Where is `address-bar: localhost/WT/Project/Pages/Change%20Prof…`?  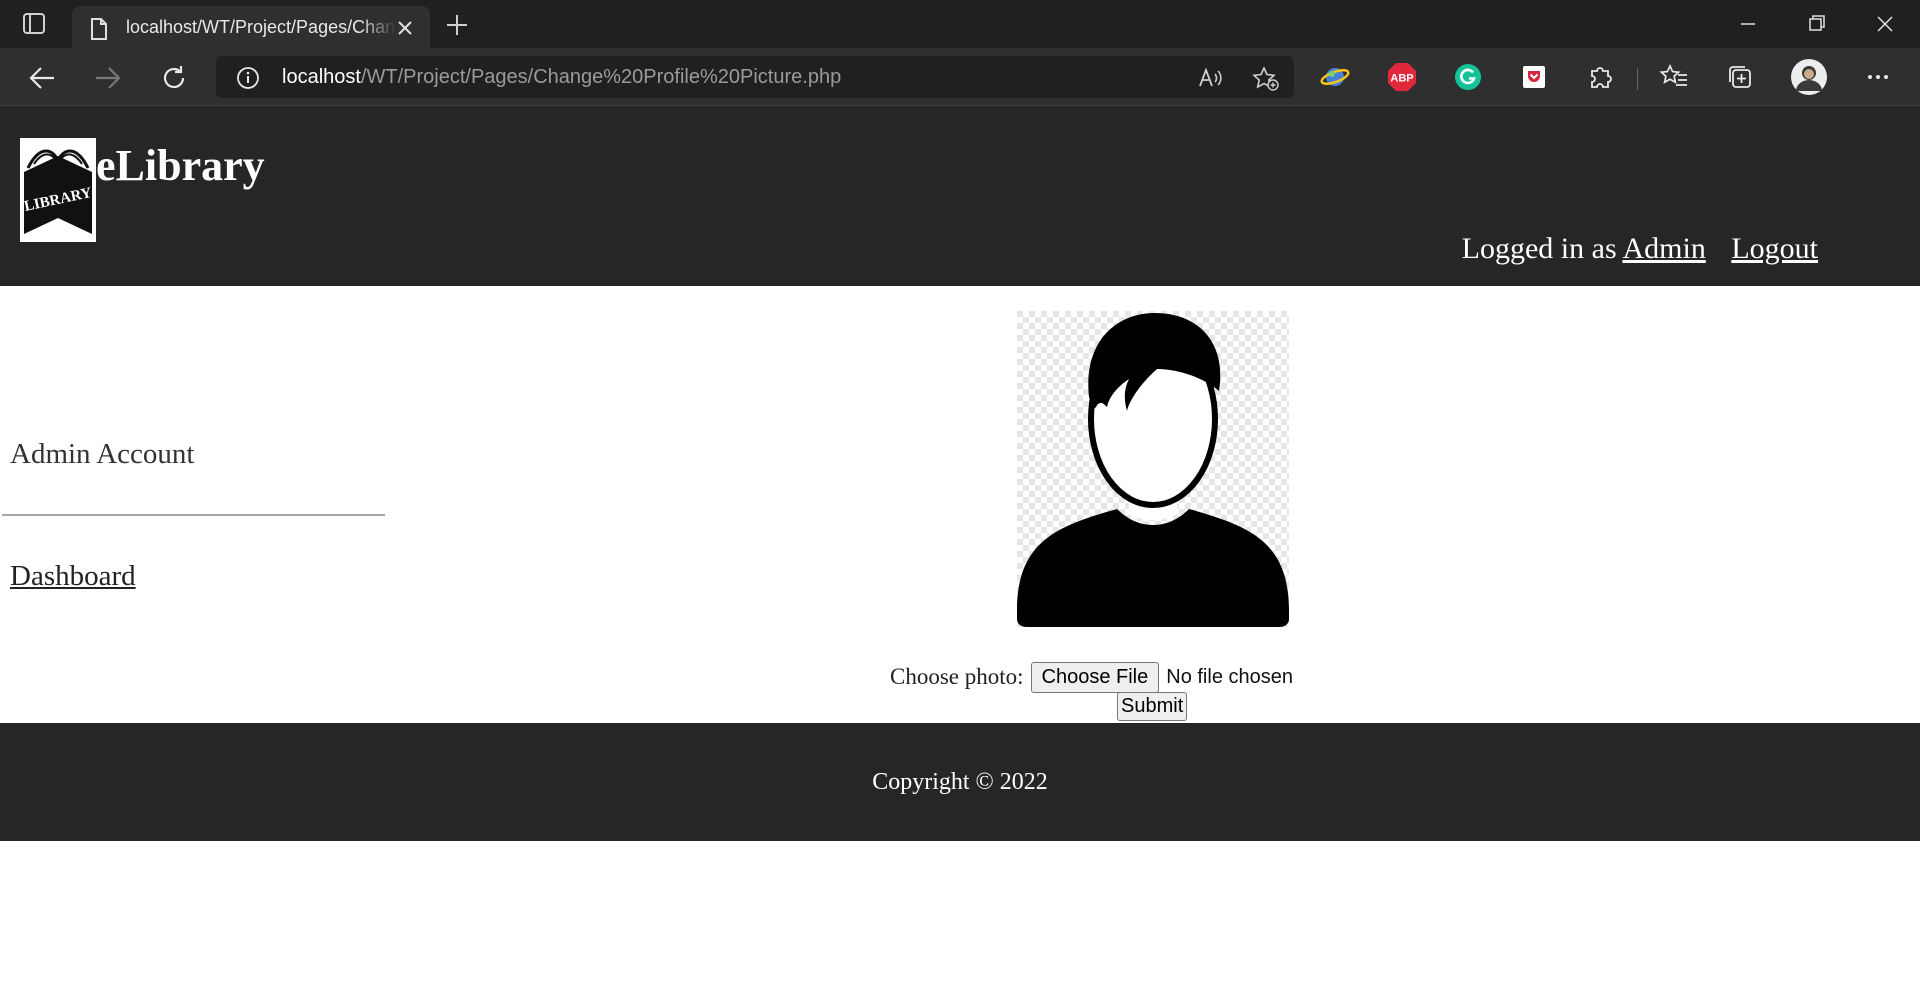 address-bar: localhost/WT/Project/Pages/Change%20Prof… is located at coordinates (755, 77).